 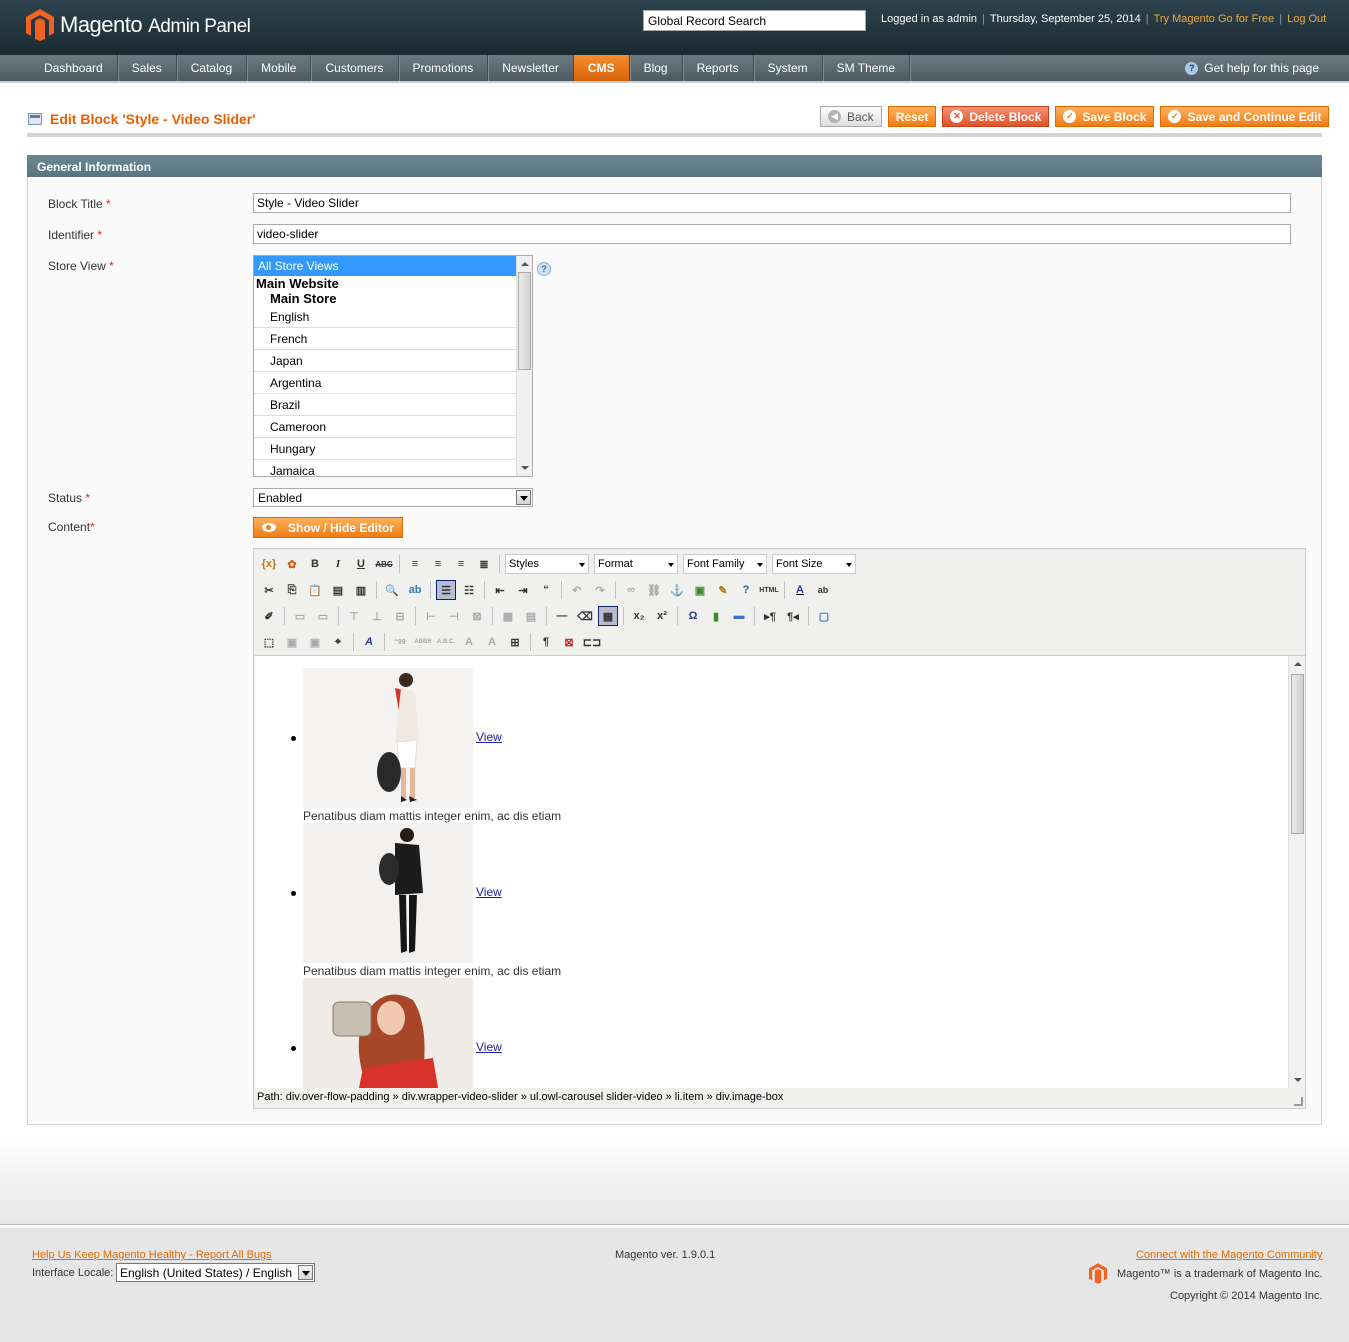 What do you see at coordinates (608, 616) in the screenshot?
I see `table-icon: ▦` at bounding box center [608, 616].